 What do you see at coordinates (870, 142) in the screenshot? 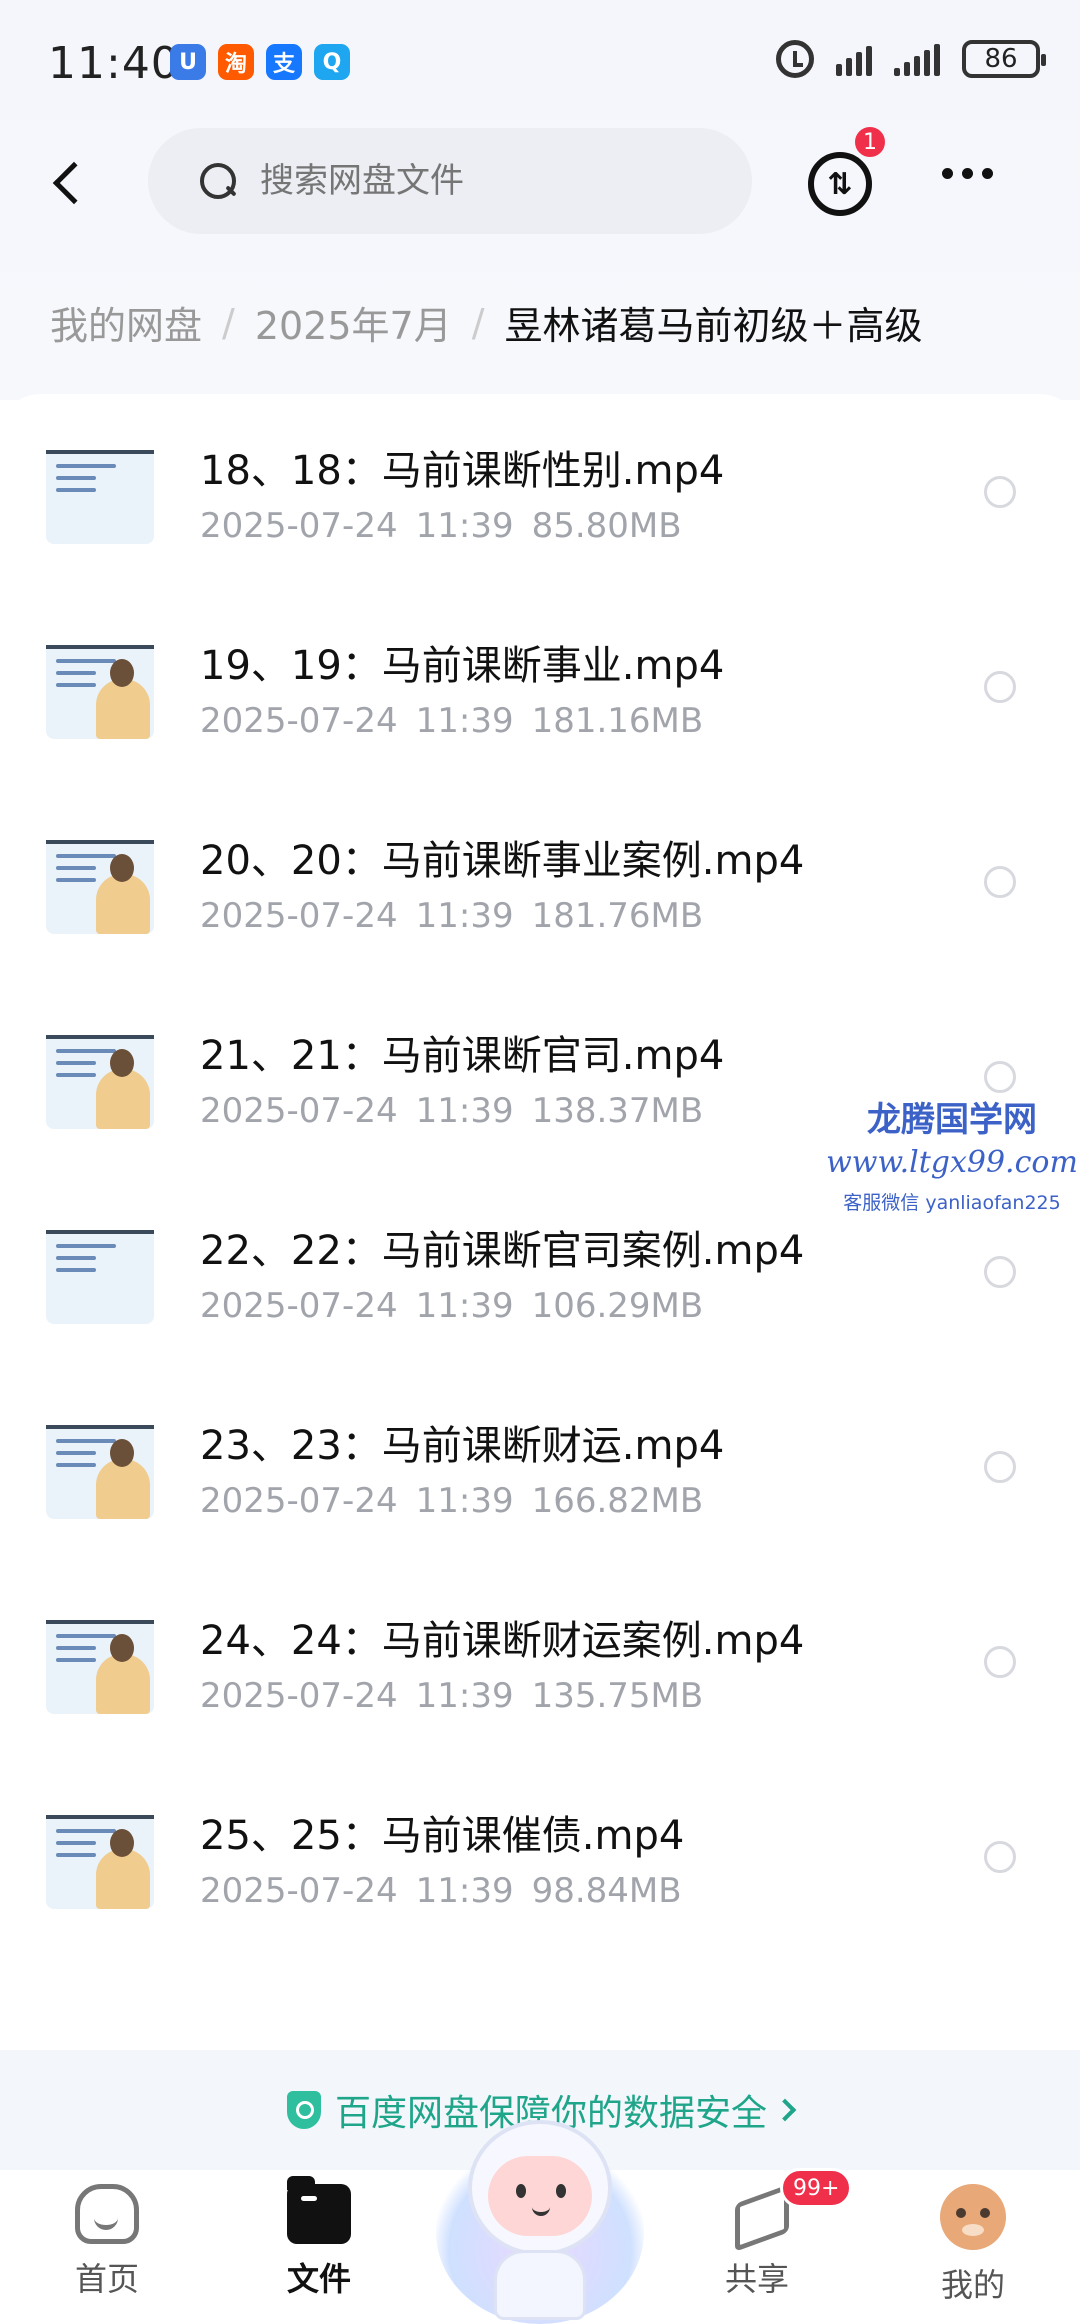
I see `transfer-badge: 1` at bounding box center [870, 142].